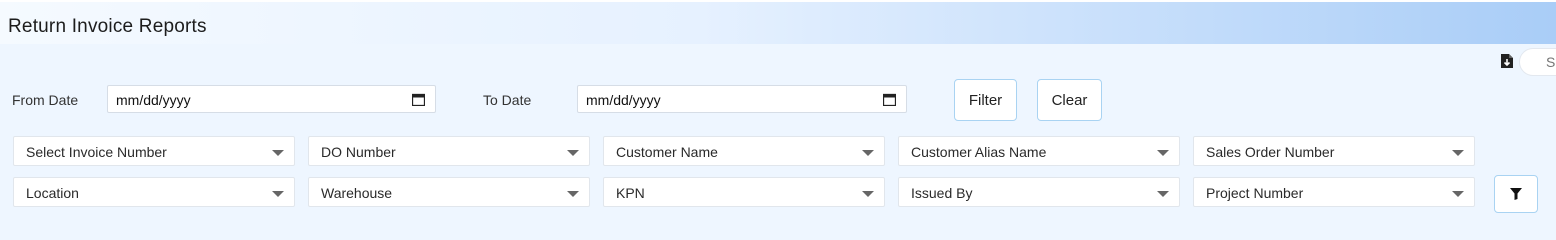  I want to click on page-title: Return Invoice Reports, so click(107, 26).